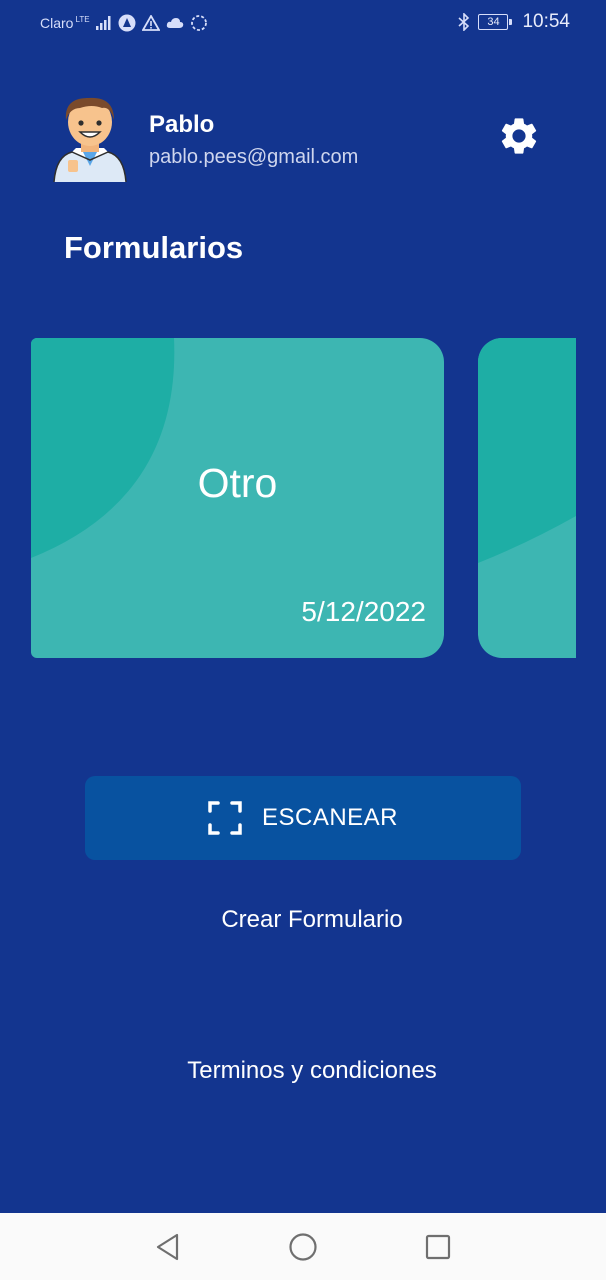 This screenshot has height=1280, width=606. What do you see at coordinates (495, 22) in the screenshot?
I see `battery-indicator: 34` at bounding box center [495, 22].